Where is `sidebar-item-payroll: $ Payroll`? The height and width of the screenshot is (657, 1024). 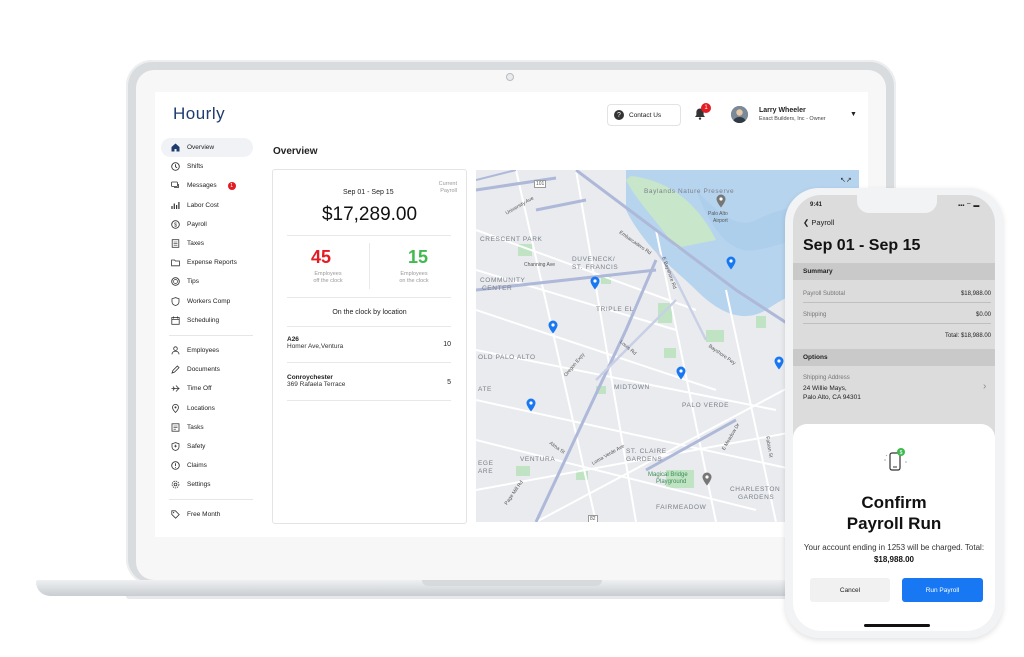 sidebar-item-payroll: $ Payroll is located at coordinates (207, 224).